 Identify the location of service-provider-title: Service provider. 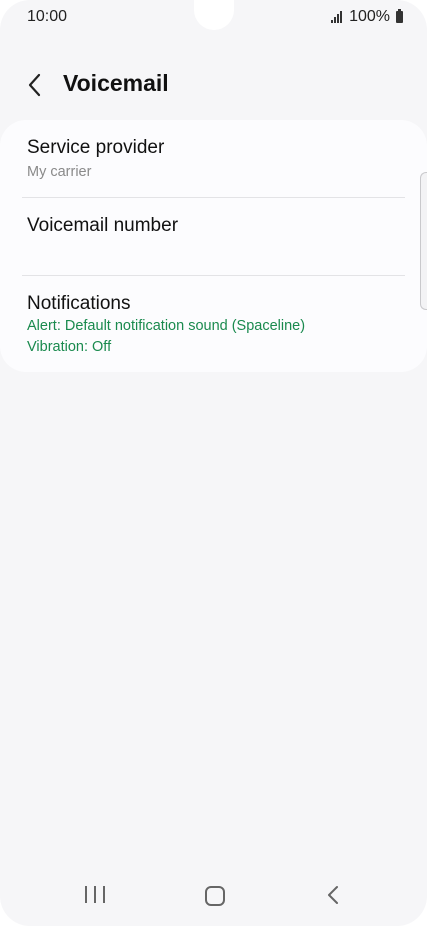
(96, 147).